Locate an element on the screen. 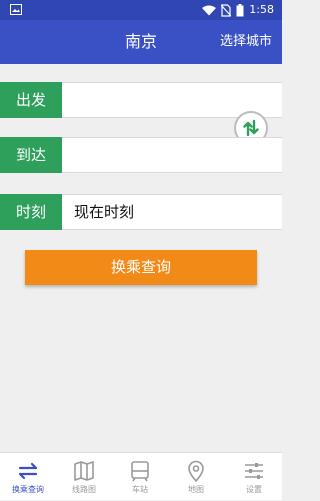 This screenshot has width=320, height=501. time-row: 时刻 现在时刻 is located at coordinates (141, 212).